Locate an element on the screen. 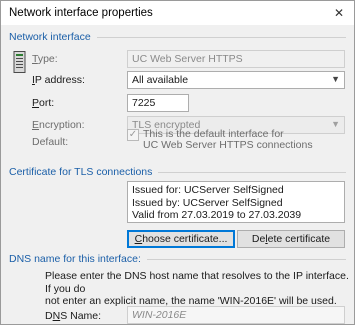 The image size is (355, 325). section-header-certificate: Certificate for TLS connections is located at coordinates (81, 172).